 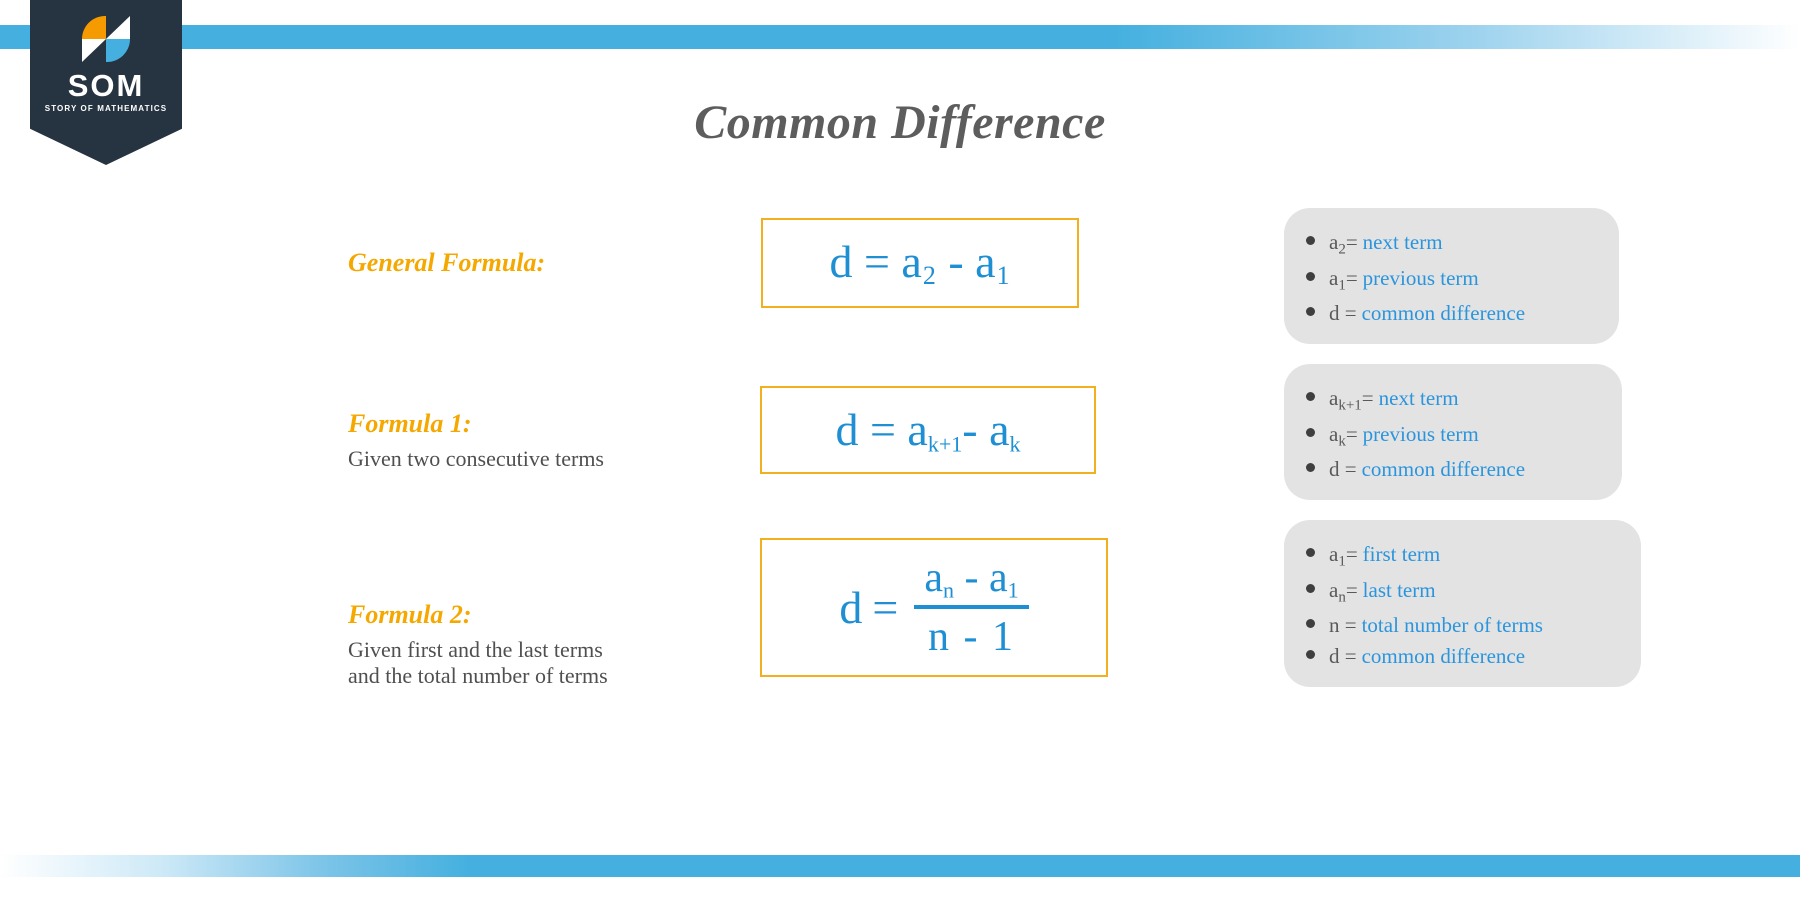 What do you see at coordinates (929, 276) in the screenshot?
I see `formula-term-1-subscript: 2` at bounding box center [929, 276].